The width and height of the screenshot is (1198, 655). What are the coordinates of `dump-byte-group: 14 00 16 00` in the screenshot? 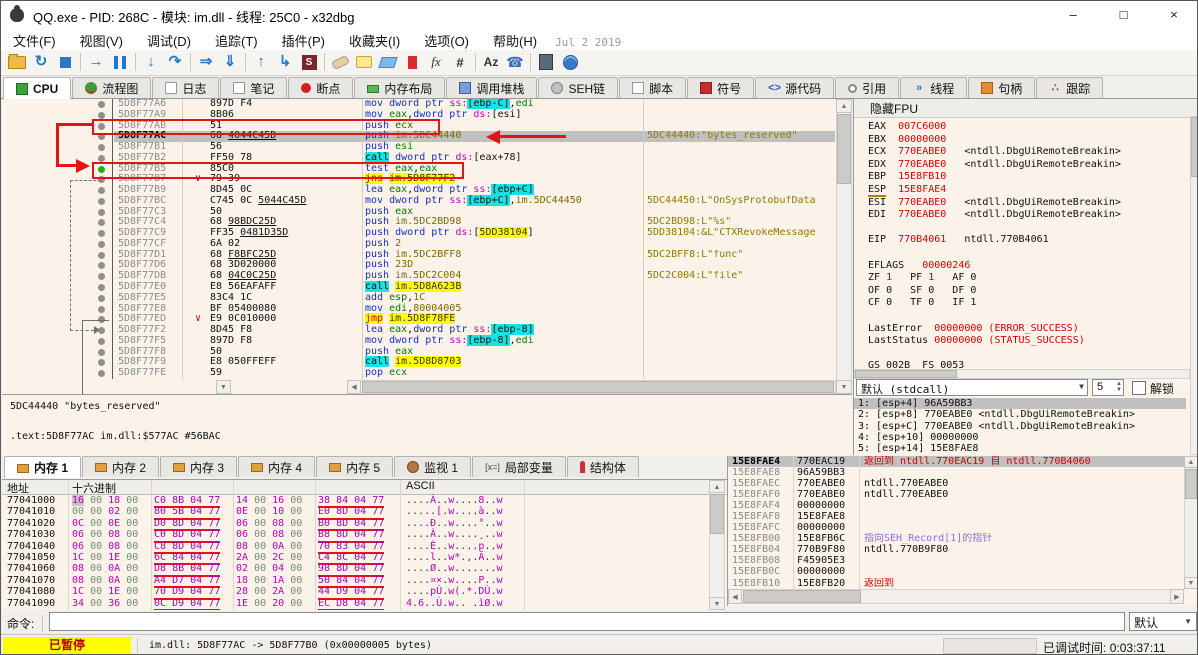 It's located at (269, 500).